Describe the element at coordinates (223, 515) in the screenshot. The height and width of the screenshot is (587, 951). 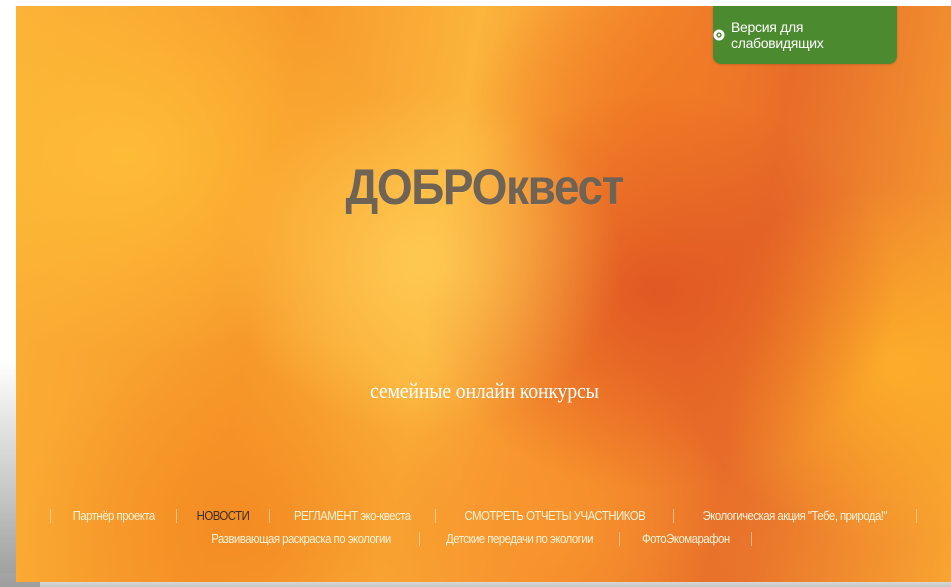
I see `nav-item-news: НОВОСТИ` at that location.